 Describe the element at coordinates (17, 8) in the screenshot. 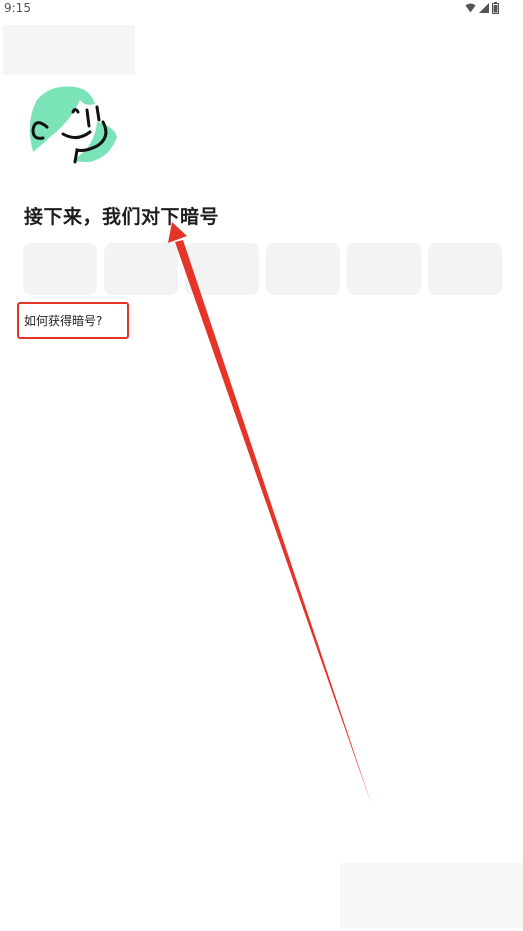

I see `status-time: 9:15` at that location.